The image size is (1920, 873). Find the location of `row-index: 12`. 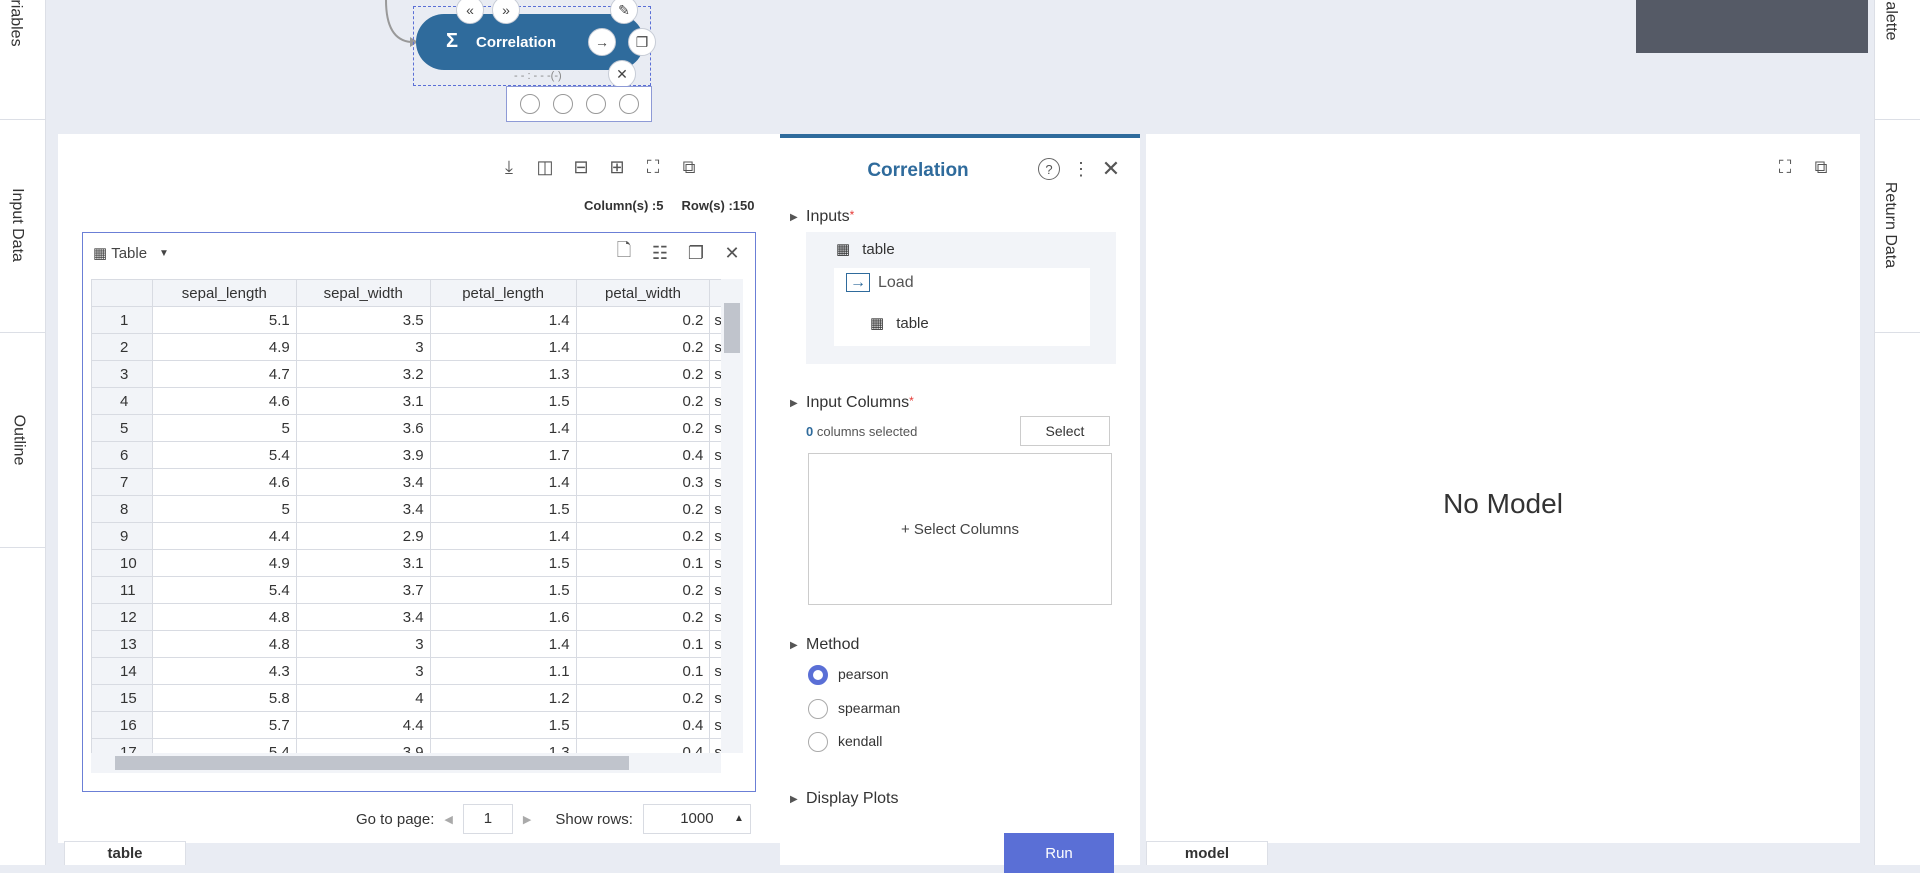

row-index: 12 is located at coordinates (122, 617).